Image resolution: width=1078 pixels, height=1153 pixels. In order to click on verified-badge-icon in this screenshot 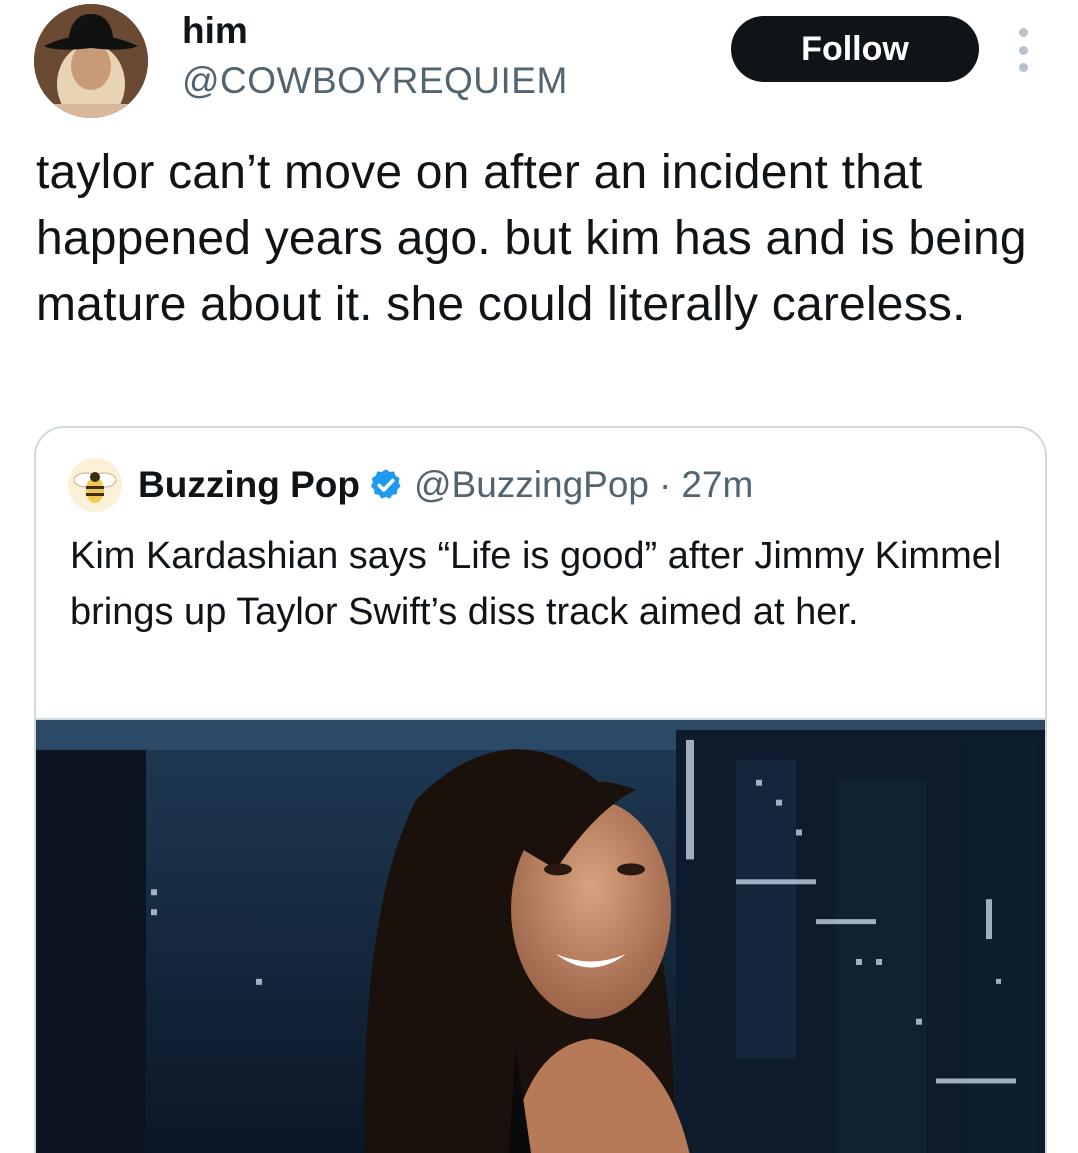, I will do `click(386, 485)`.